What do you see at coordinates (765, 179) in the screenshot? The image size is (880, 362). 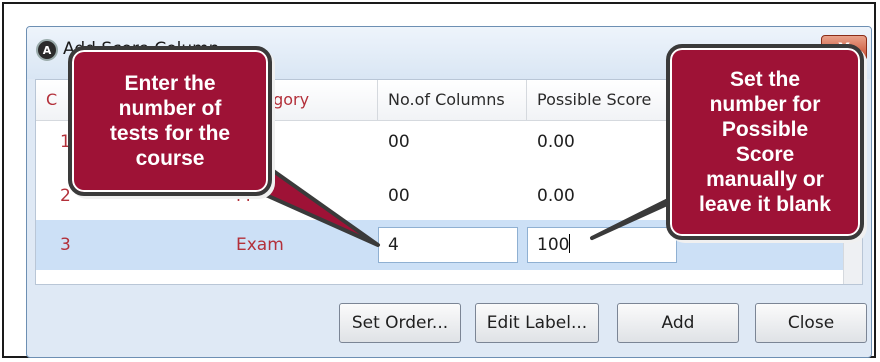 I see `right-callout-line: manually or` at bounding box center [765, 179].